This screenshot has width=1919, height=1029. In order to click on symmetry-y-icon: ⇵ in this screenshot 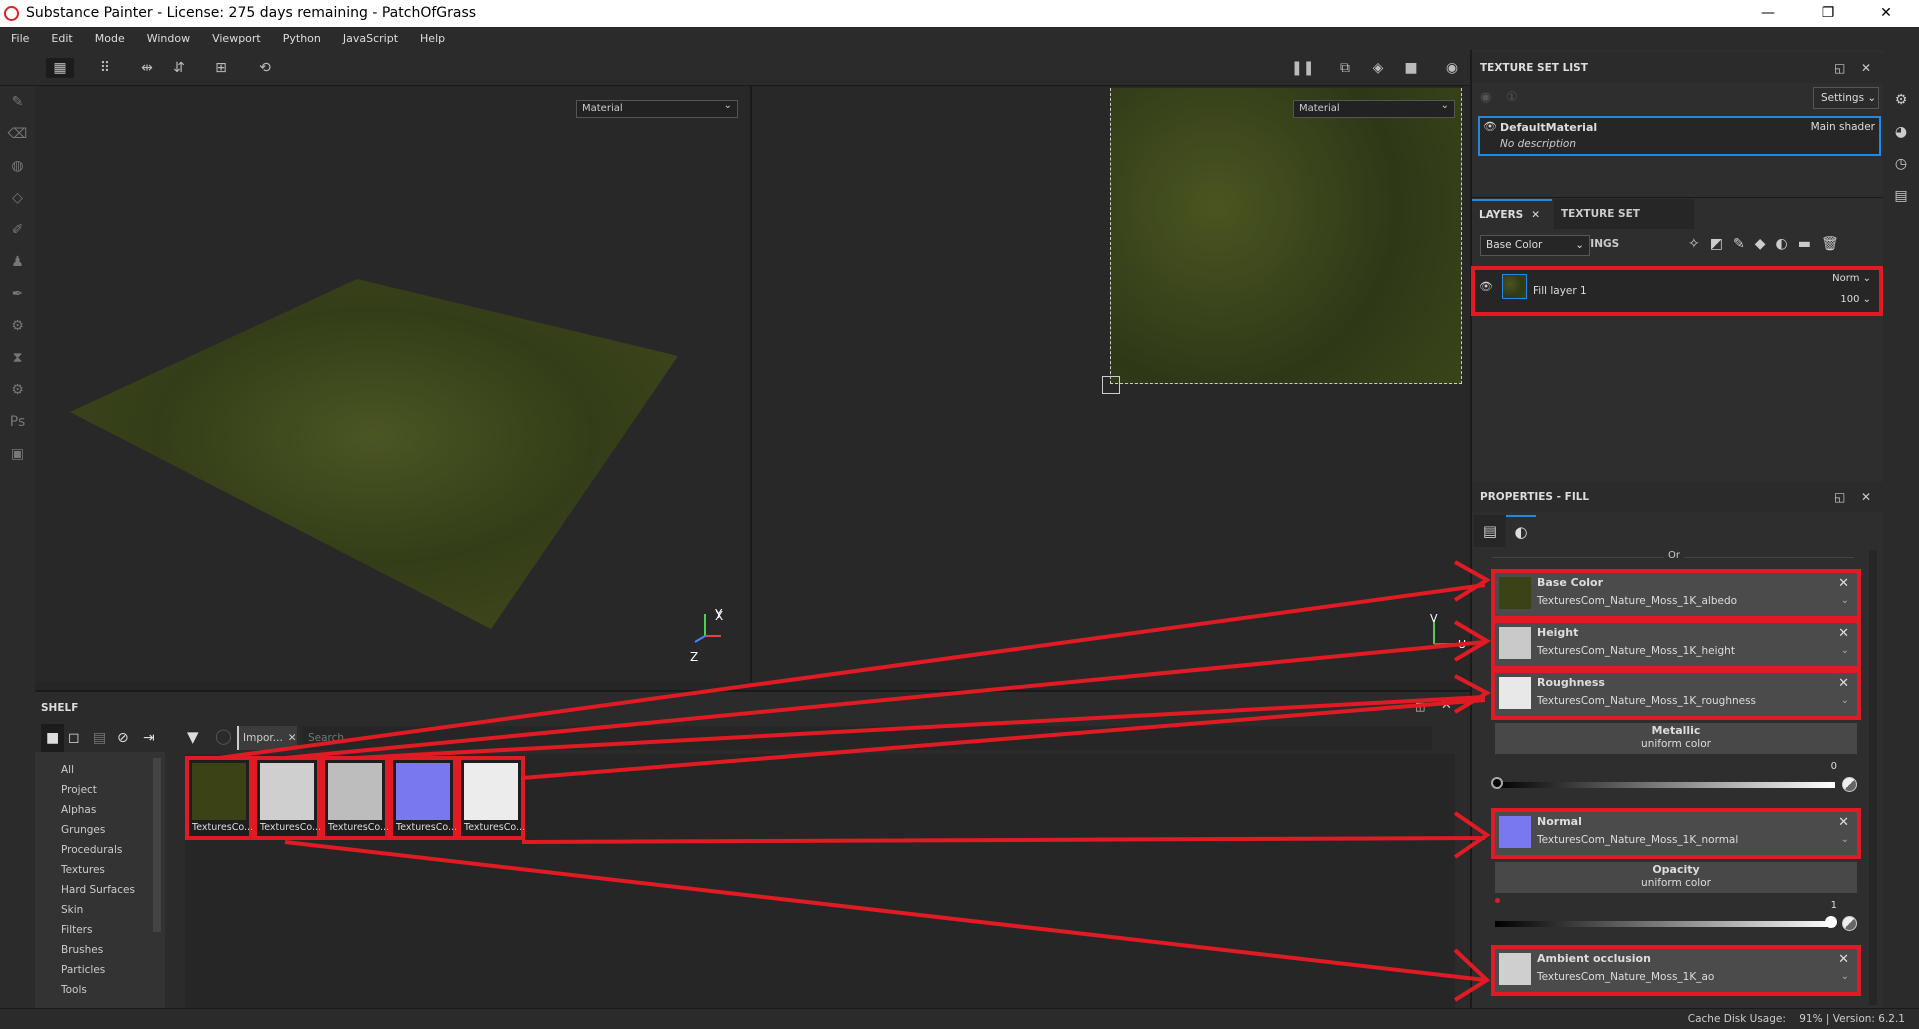, I will do `click(179, 68)`.